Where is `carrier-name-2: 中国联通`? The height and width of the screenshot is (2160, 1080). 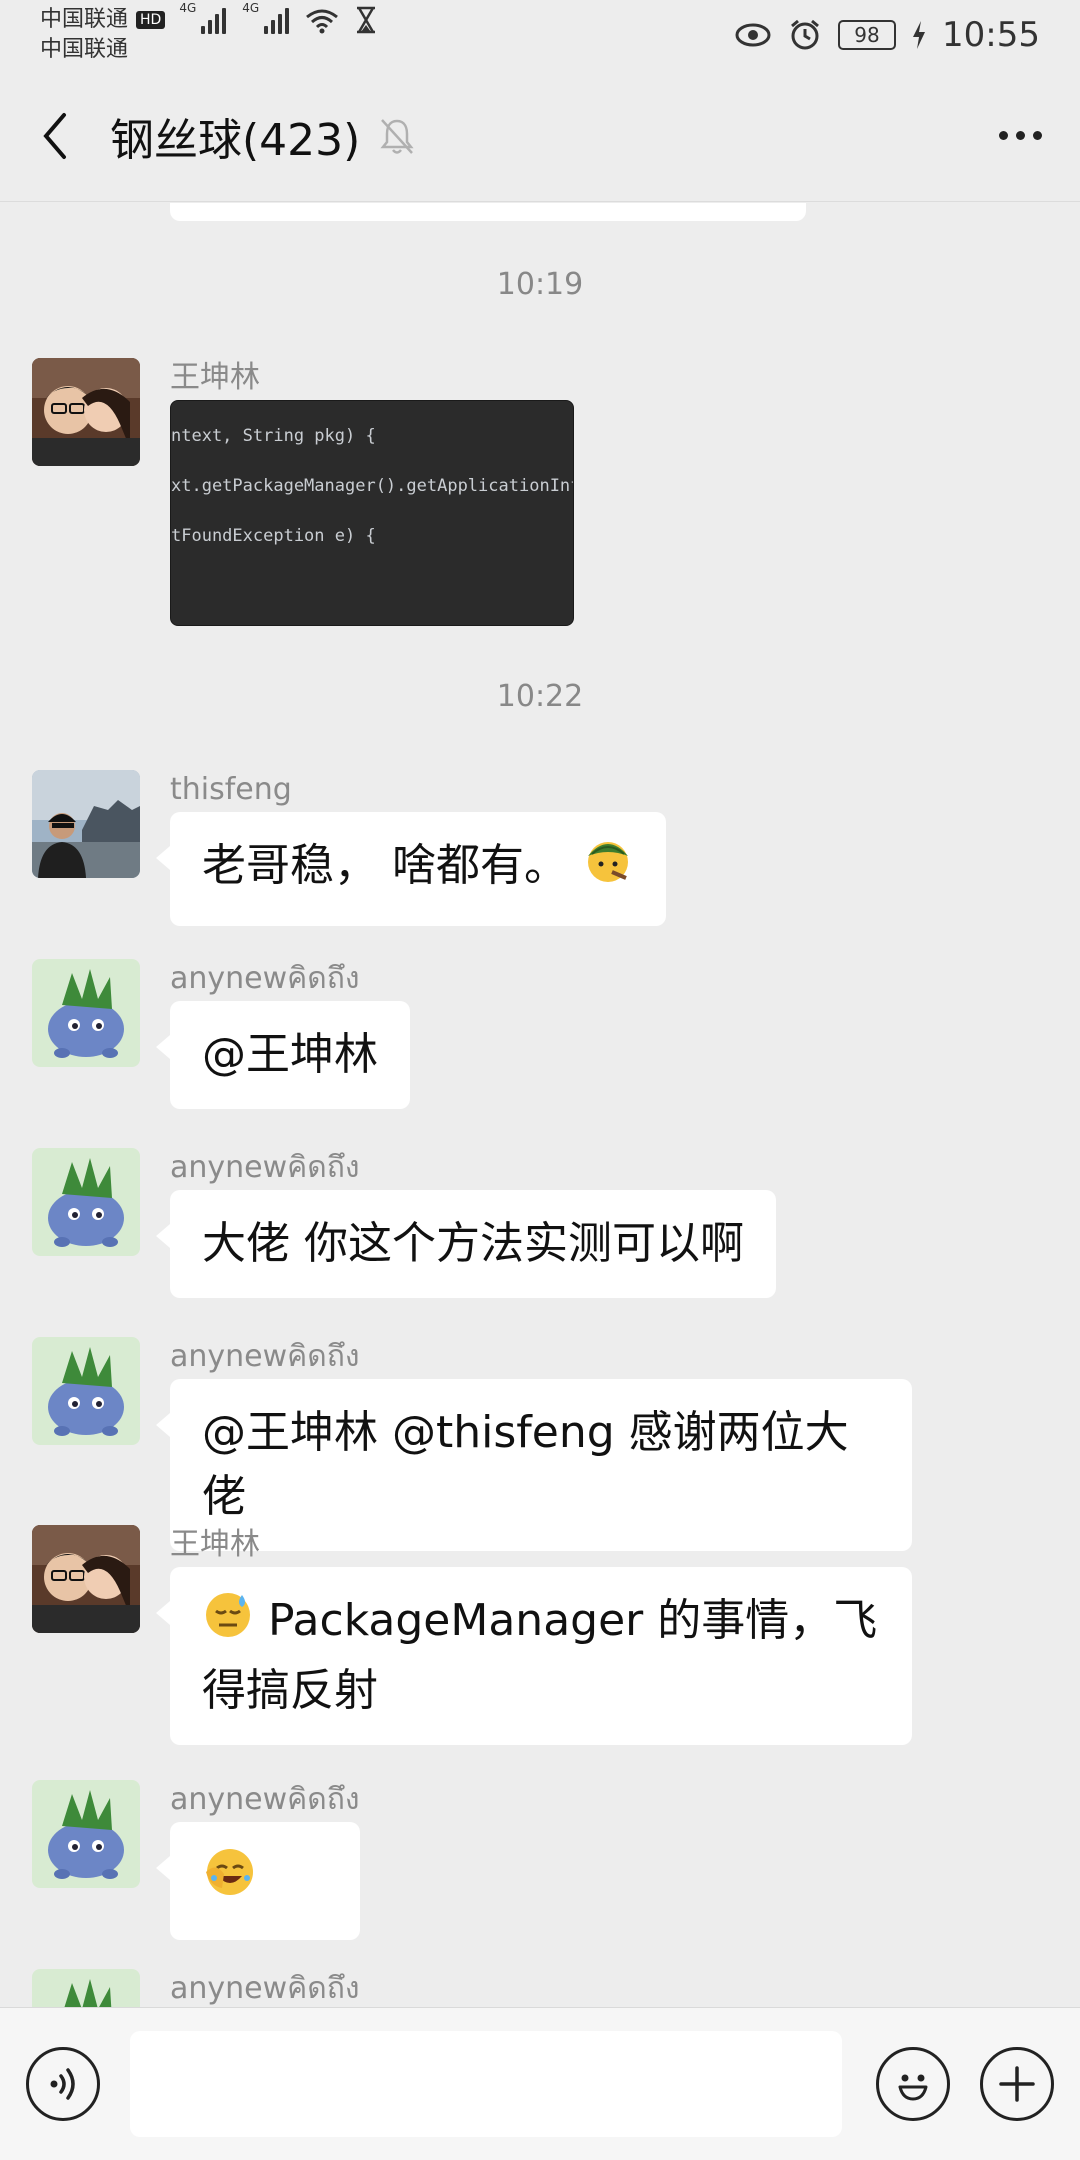
carrier-name-2: 中国联通 is located at coordinates (84, 49).